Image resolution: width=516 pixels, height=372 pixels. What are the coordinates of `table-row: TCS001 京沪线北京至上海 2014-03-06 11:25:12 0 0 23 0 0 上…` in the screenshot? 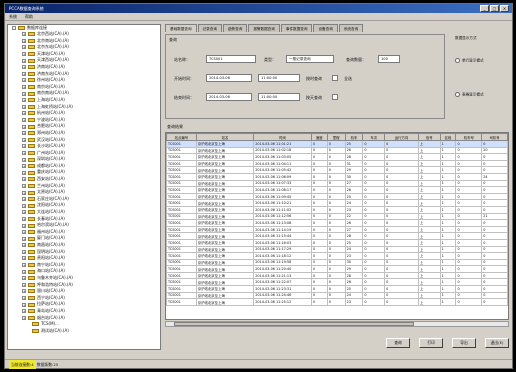 It's located at (337, 302).